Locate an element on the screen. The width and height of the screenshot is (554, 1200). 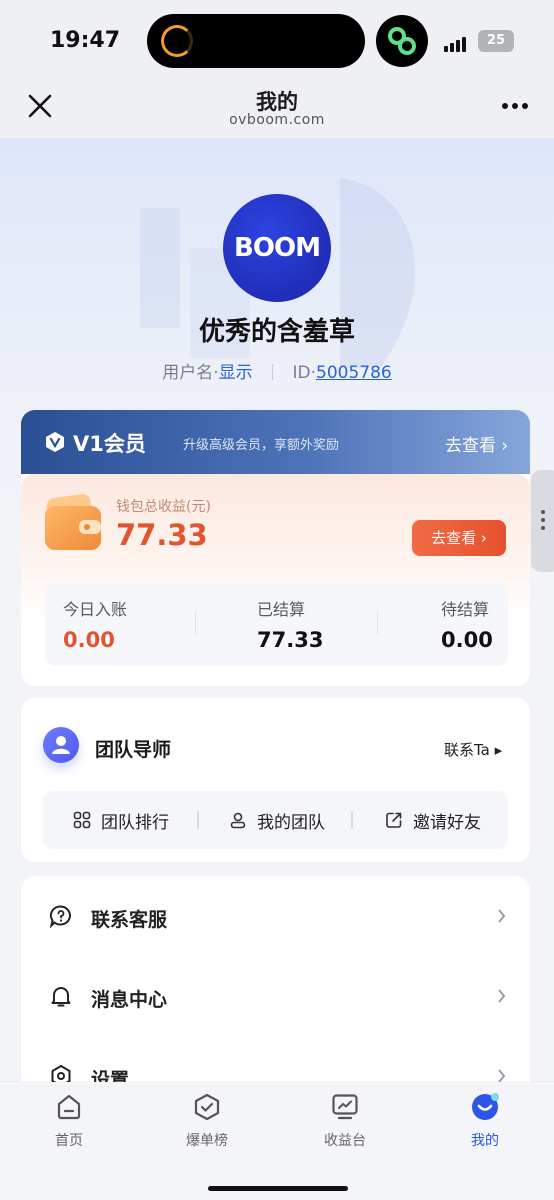
status-time: 19:47 is located at coordinates (85, 40).